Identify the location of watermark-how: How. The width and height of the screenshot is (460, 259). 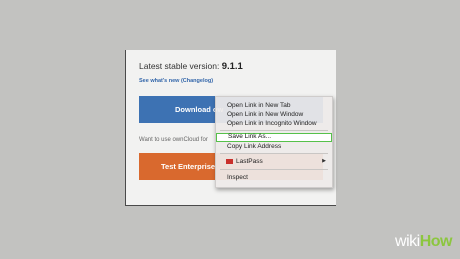
(436, 241).